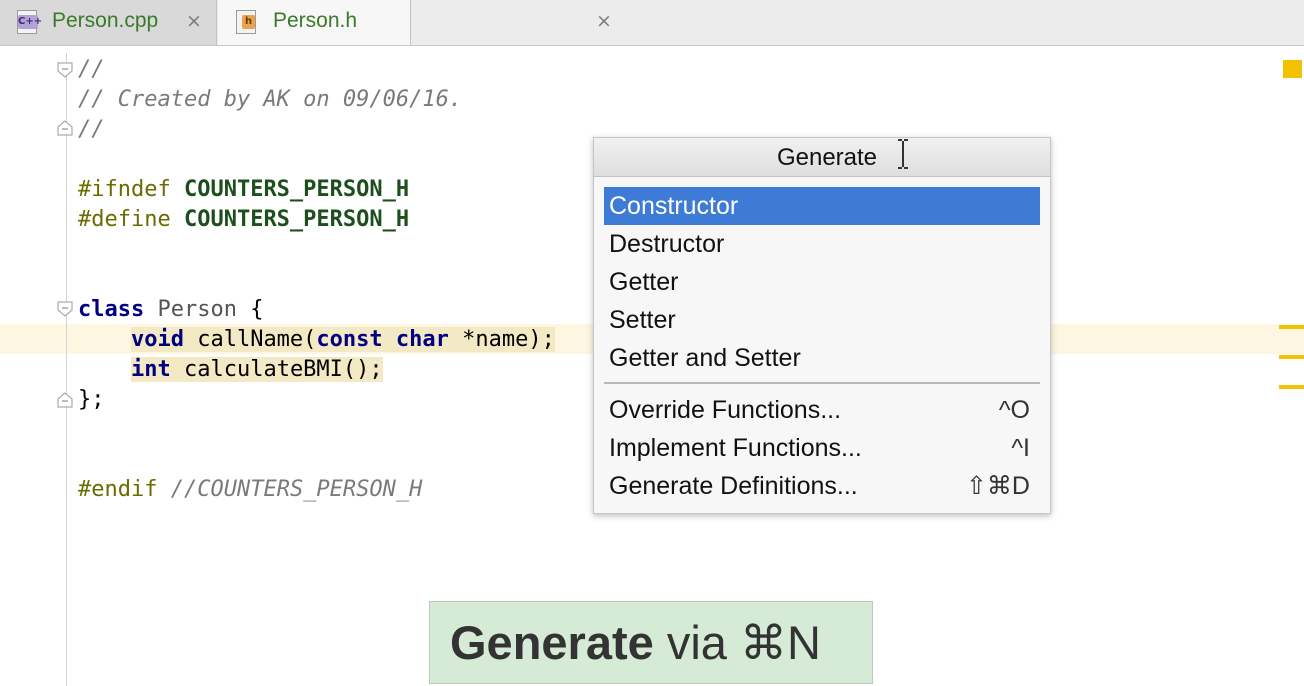 The width and height of the screenshot is (1304, 686). Describe the element at coordinates (822, 383) in the screenshot. I see `menu-separator` at that location.